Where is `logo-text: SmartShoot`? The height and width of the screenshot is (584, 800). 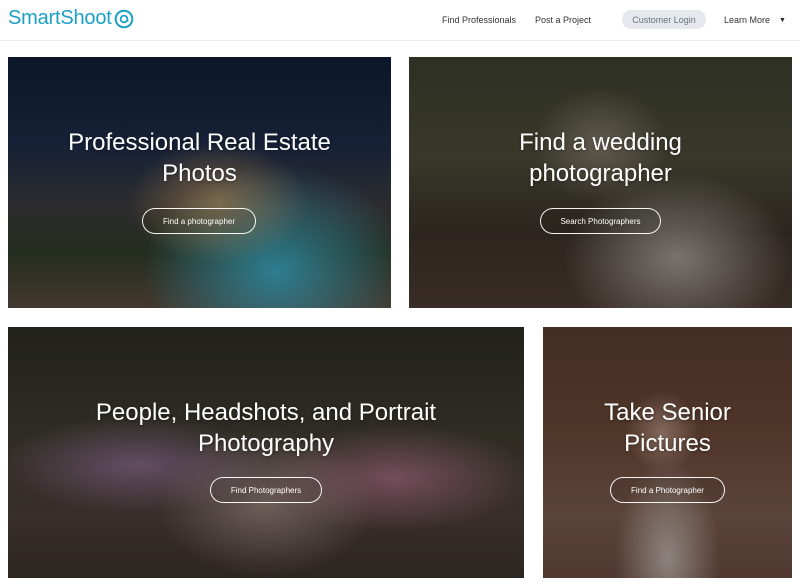
logo-text: SmartShoot is located at coordinates (60, 18).